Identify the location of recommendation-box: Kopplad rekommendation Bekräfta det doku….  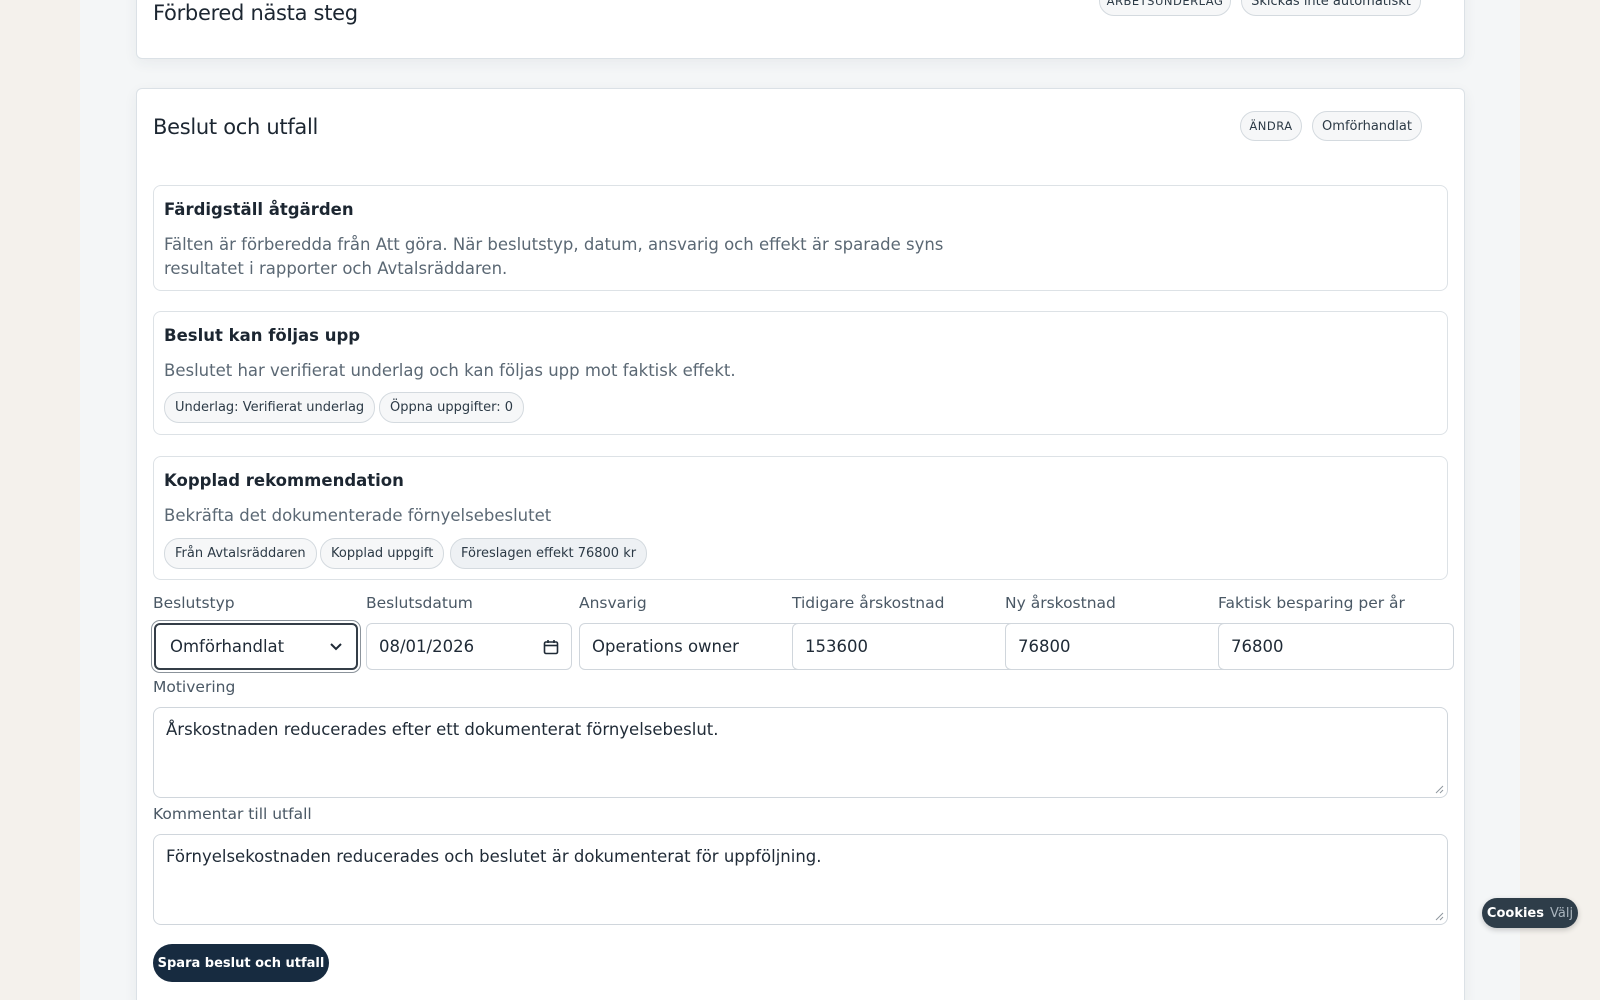
(800, 518).